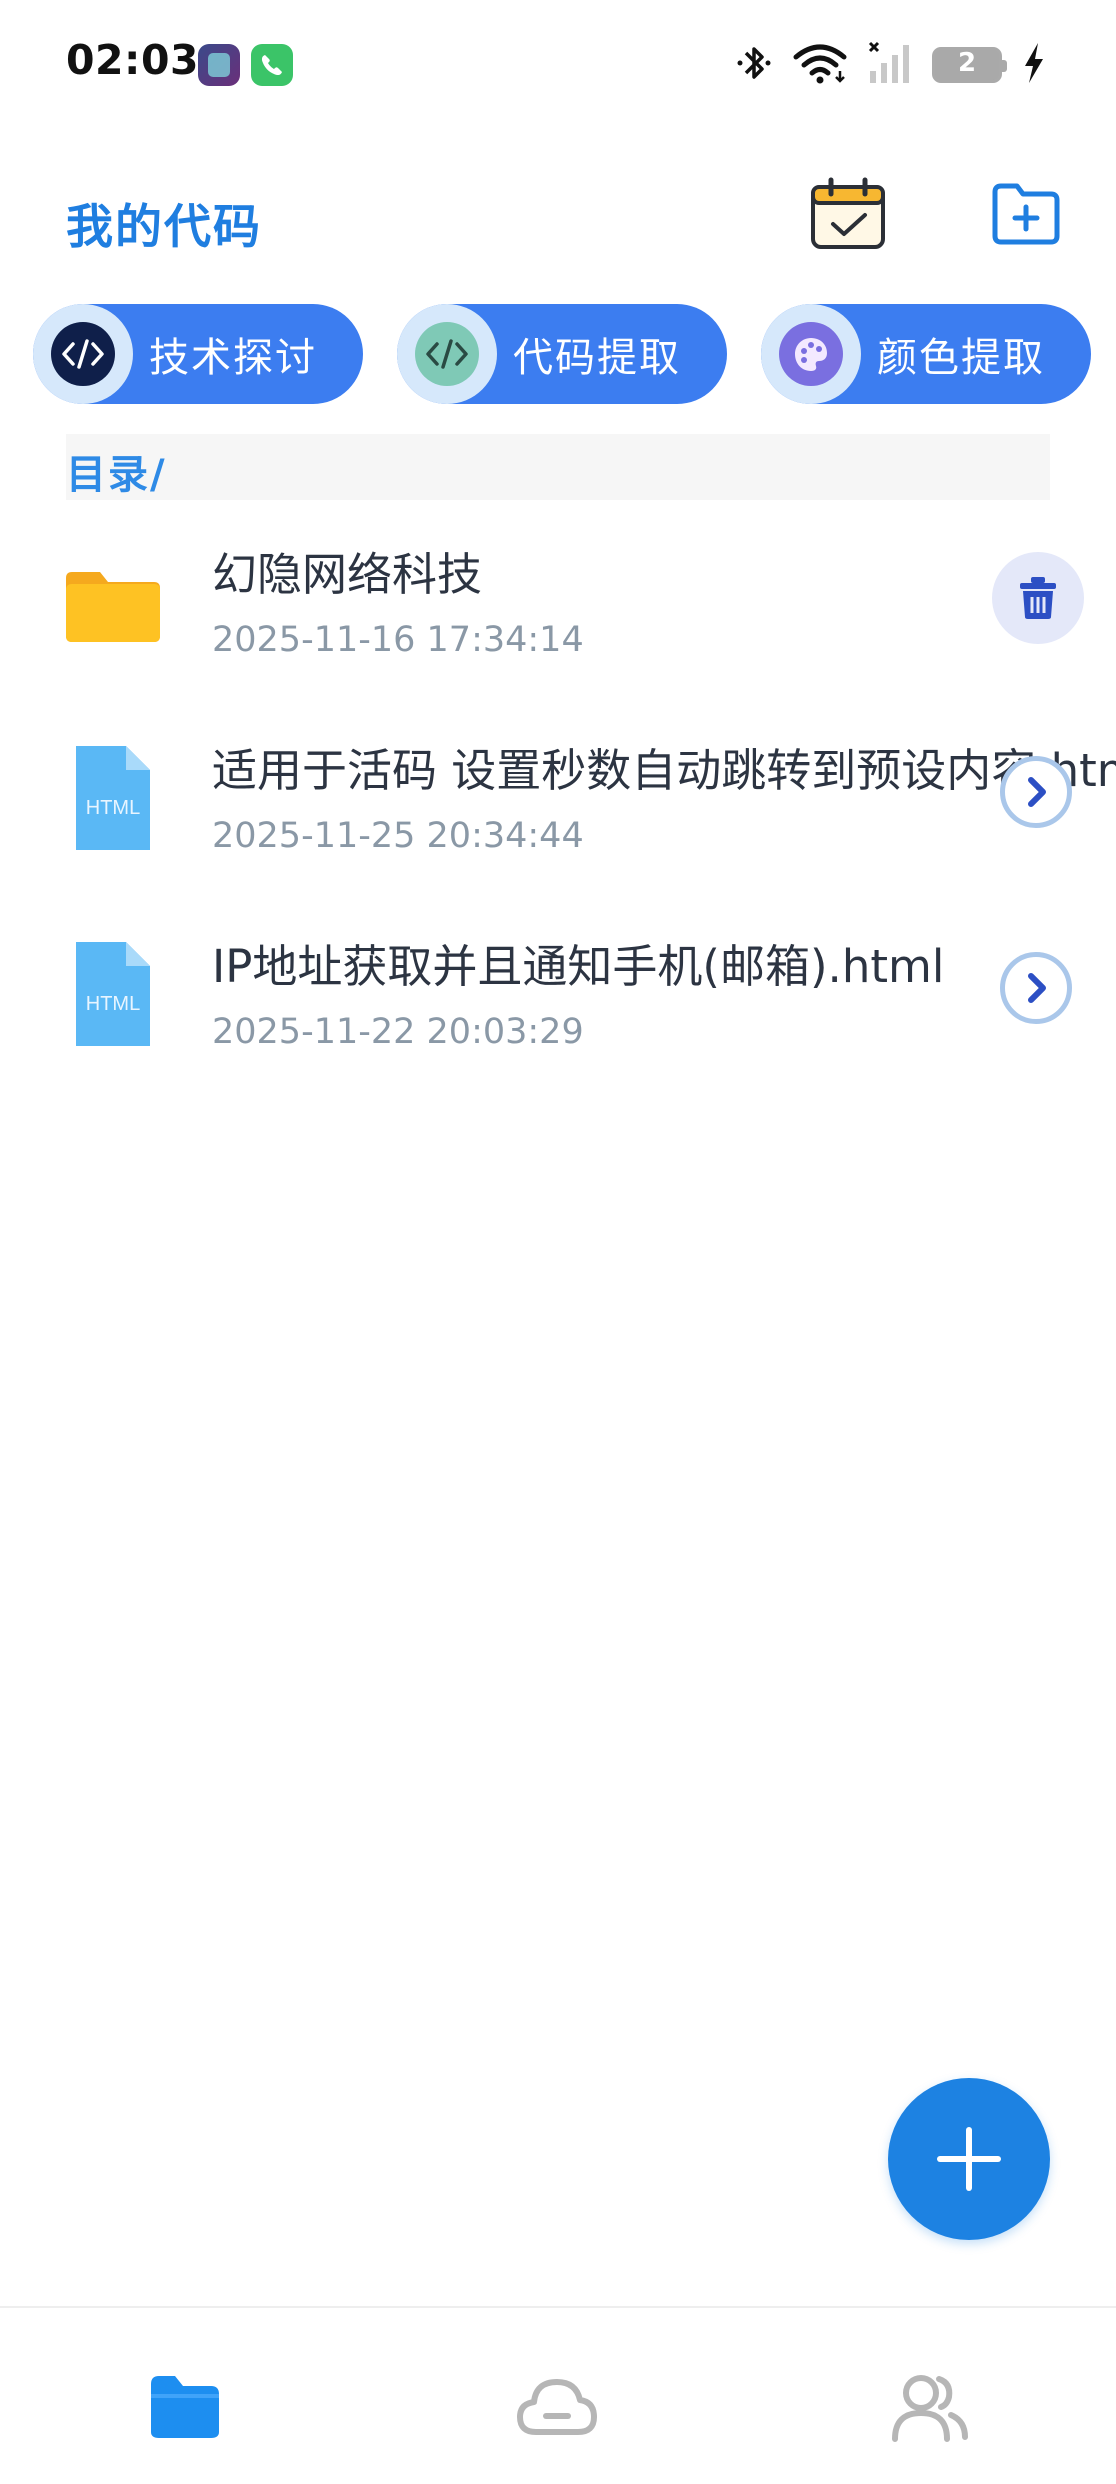 This screenshot has width=1116, height=2484. Describe the element at coordinates (597, 358) in the screenshot. I see `chip-label: 代码提取` at that location.